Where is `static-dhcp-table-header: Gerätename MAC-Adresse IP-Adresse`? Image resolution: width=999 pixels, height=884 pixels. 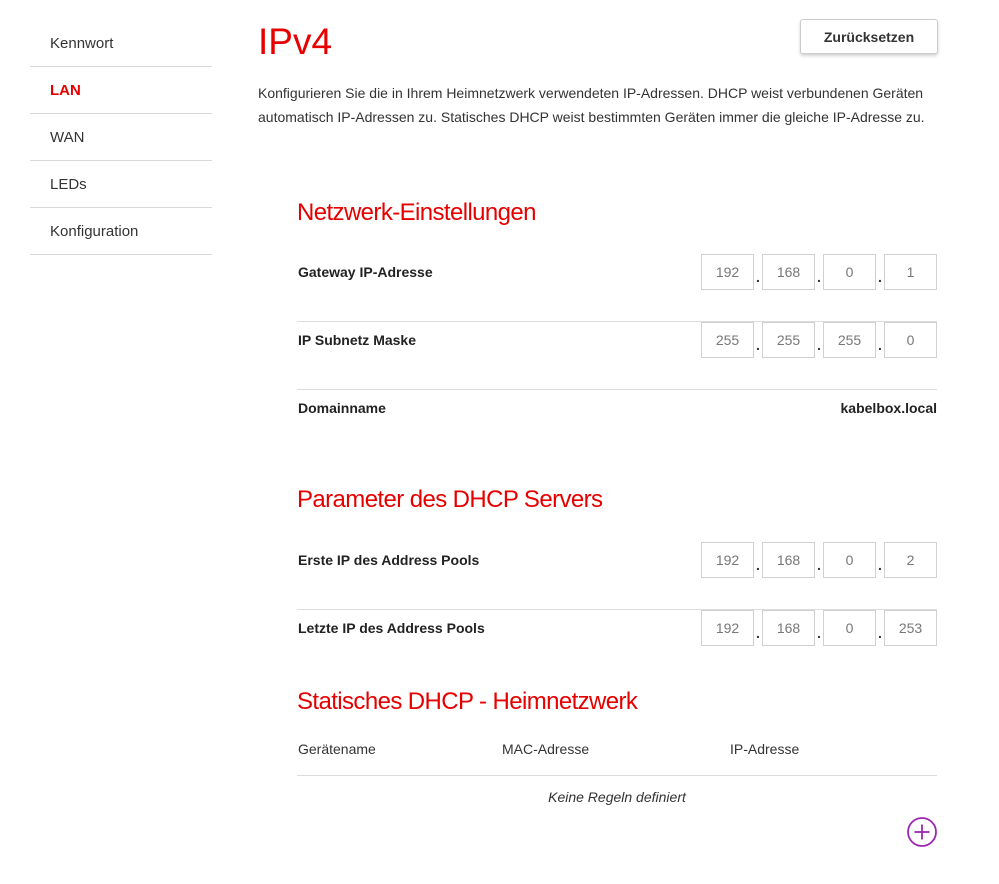 static-dhcp-table-header: Gerätename MAC-Adresse IP-Adresse is located at coordinates (617, 754).